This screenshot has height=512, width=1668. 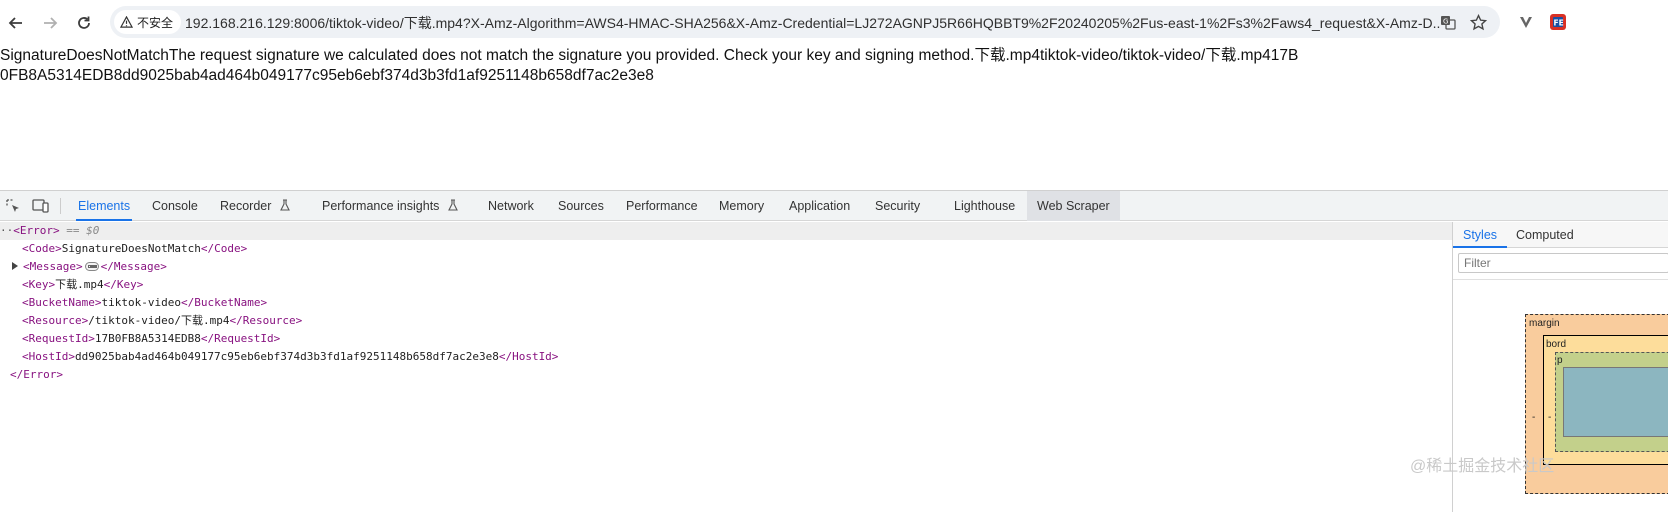 What do you see at coordinates (741, 206) in the screenshot?
I see `tab-memory: Memory` at bounding box center [741, 206].